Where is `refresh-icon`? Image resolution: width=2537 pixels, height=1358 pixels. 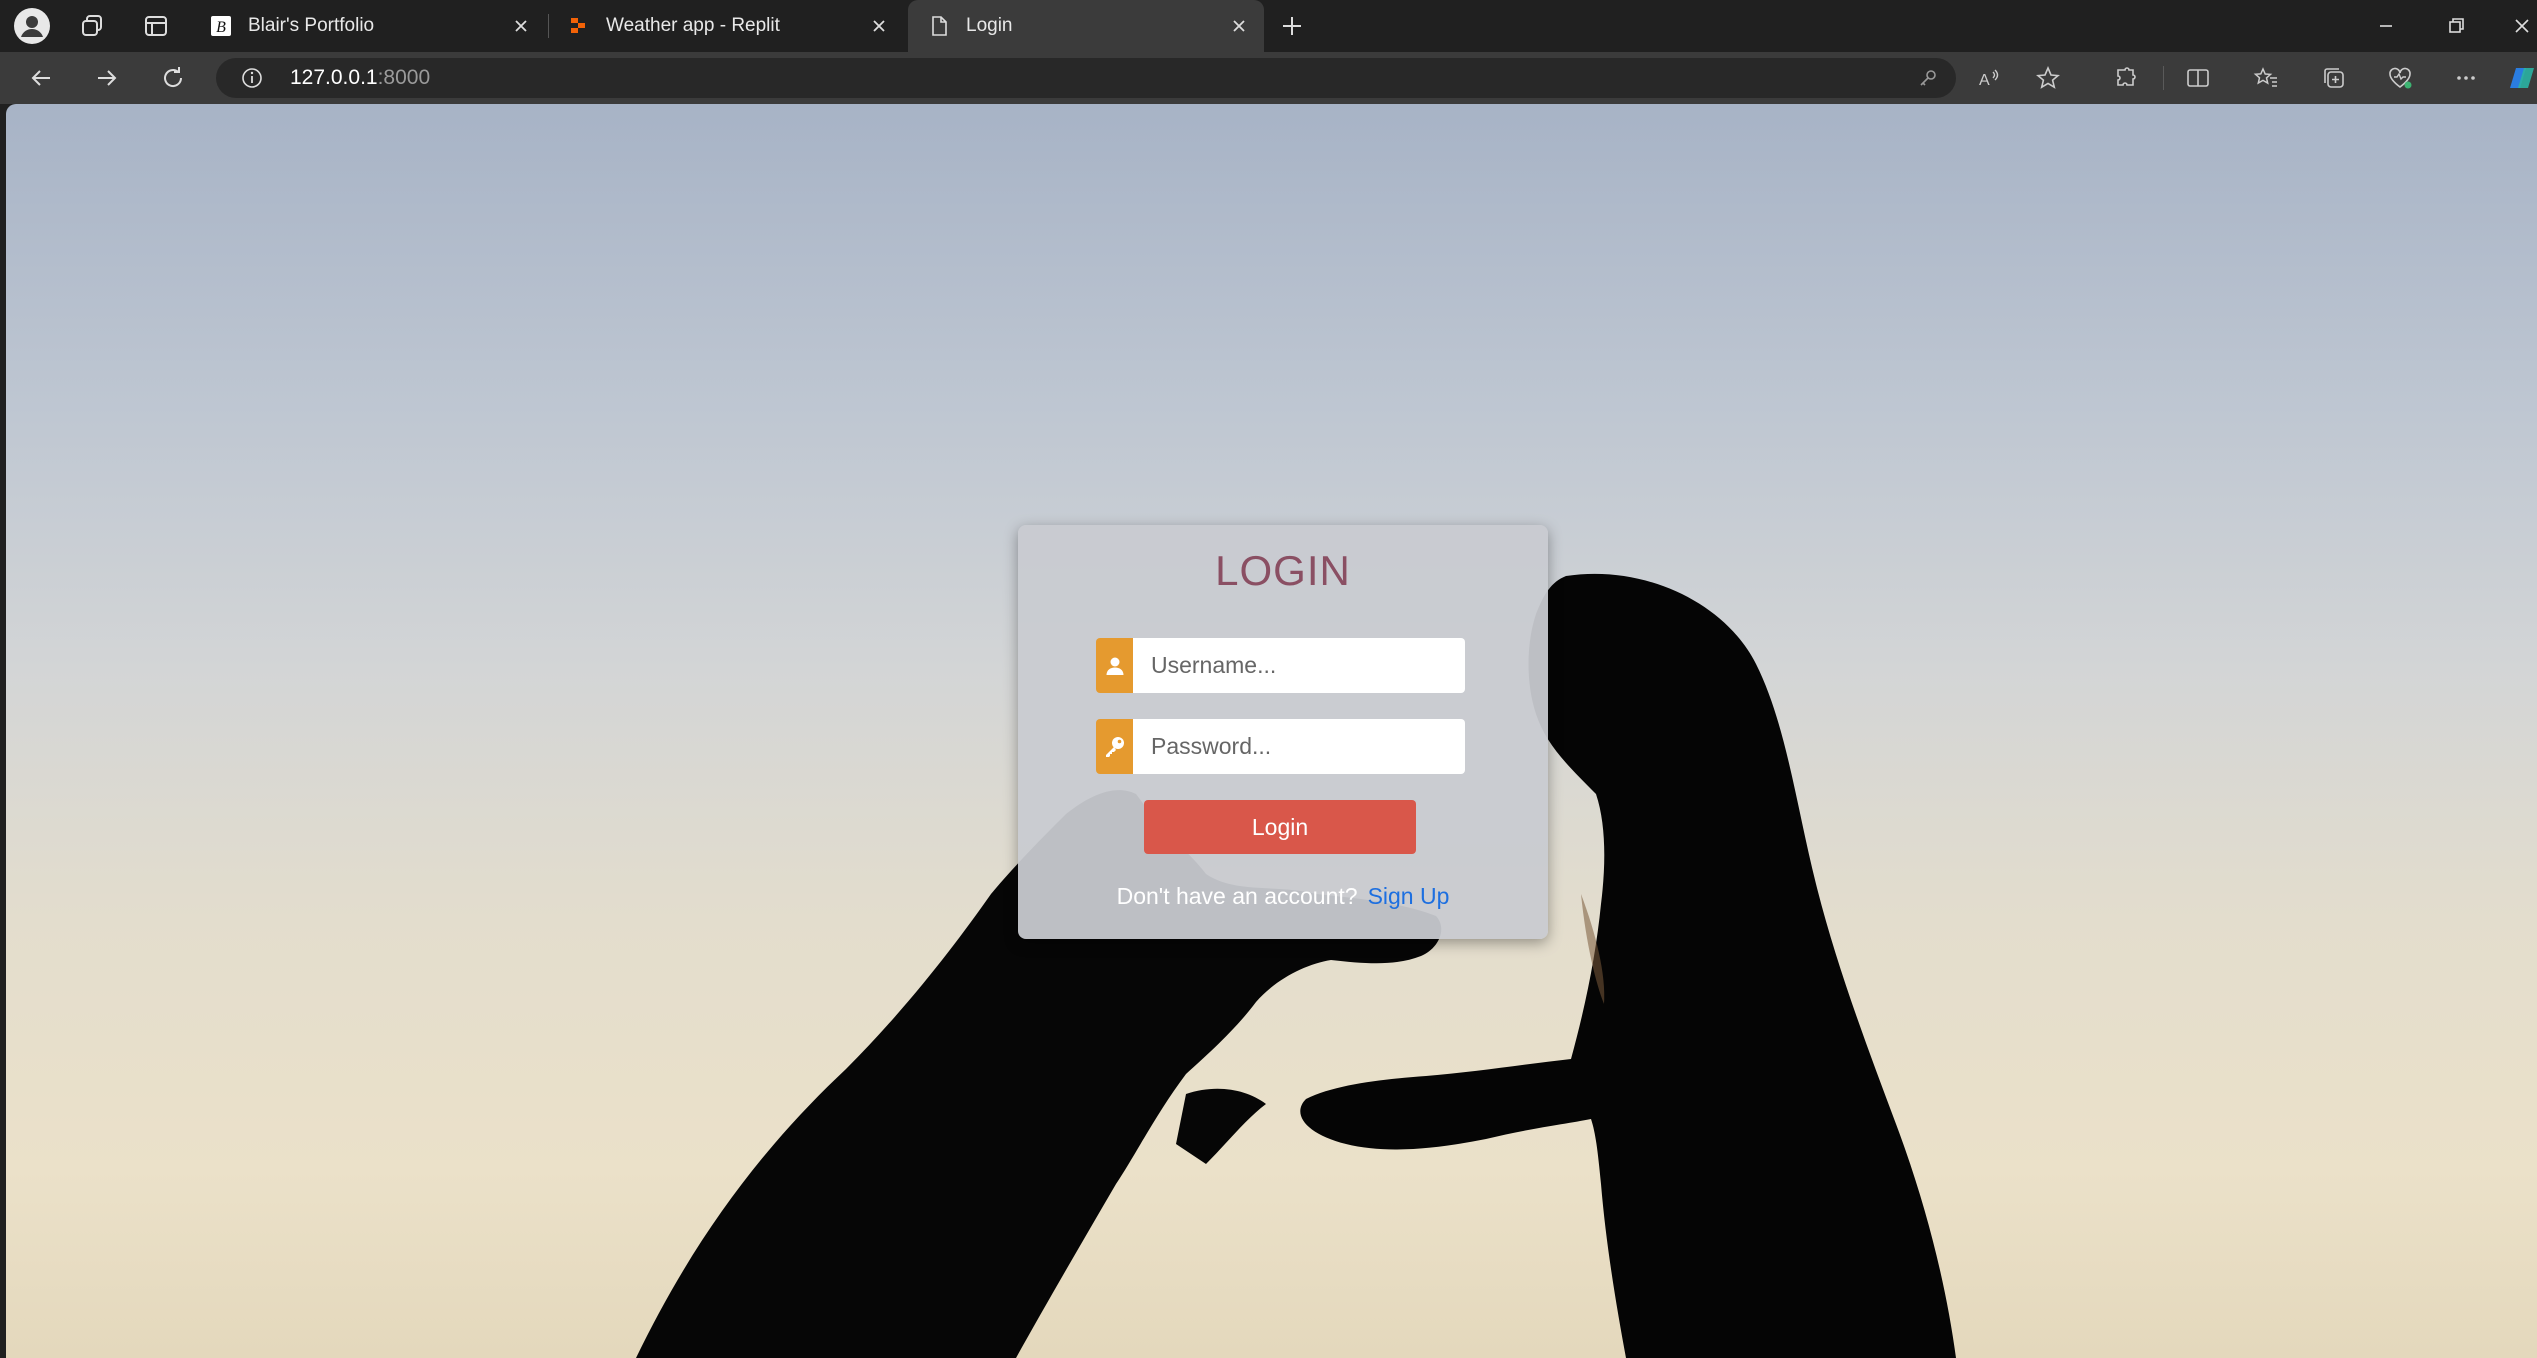
refresh-icon is located at coordinates (173, 78).